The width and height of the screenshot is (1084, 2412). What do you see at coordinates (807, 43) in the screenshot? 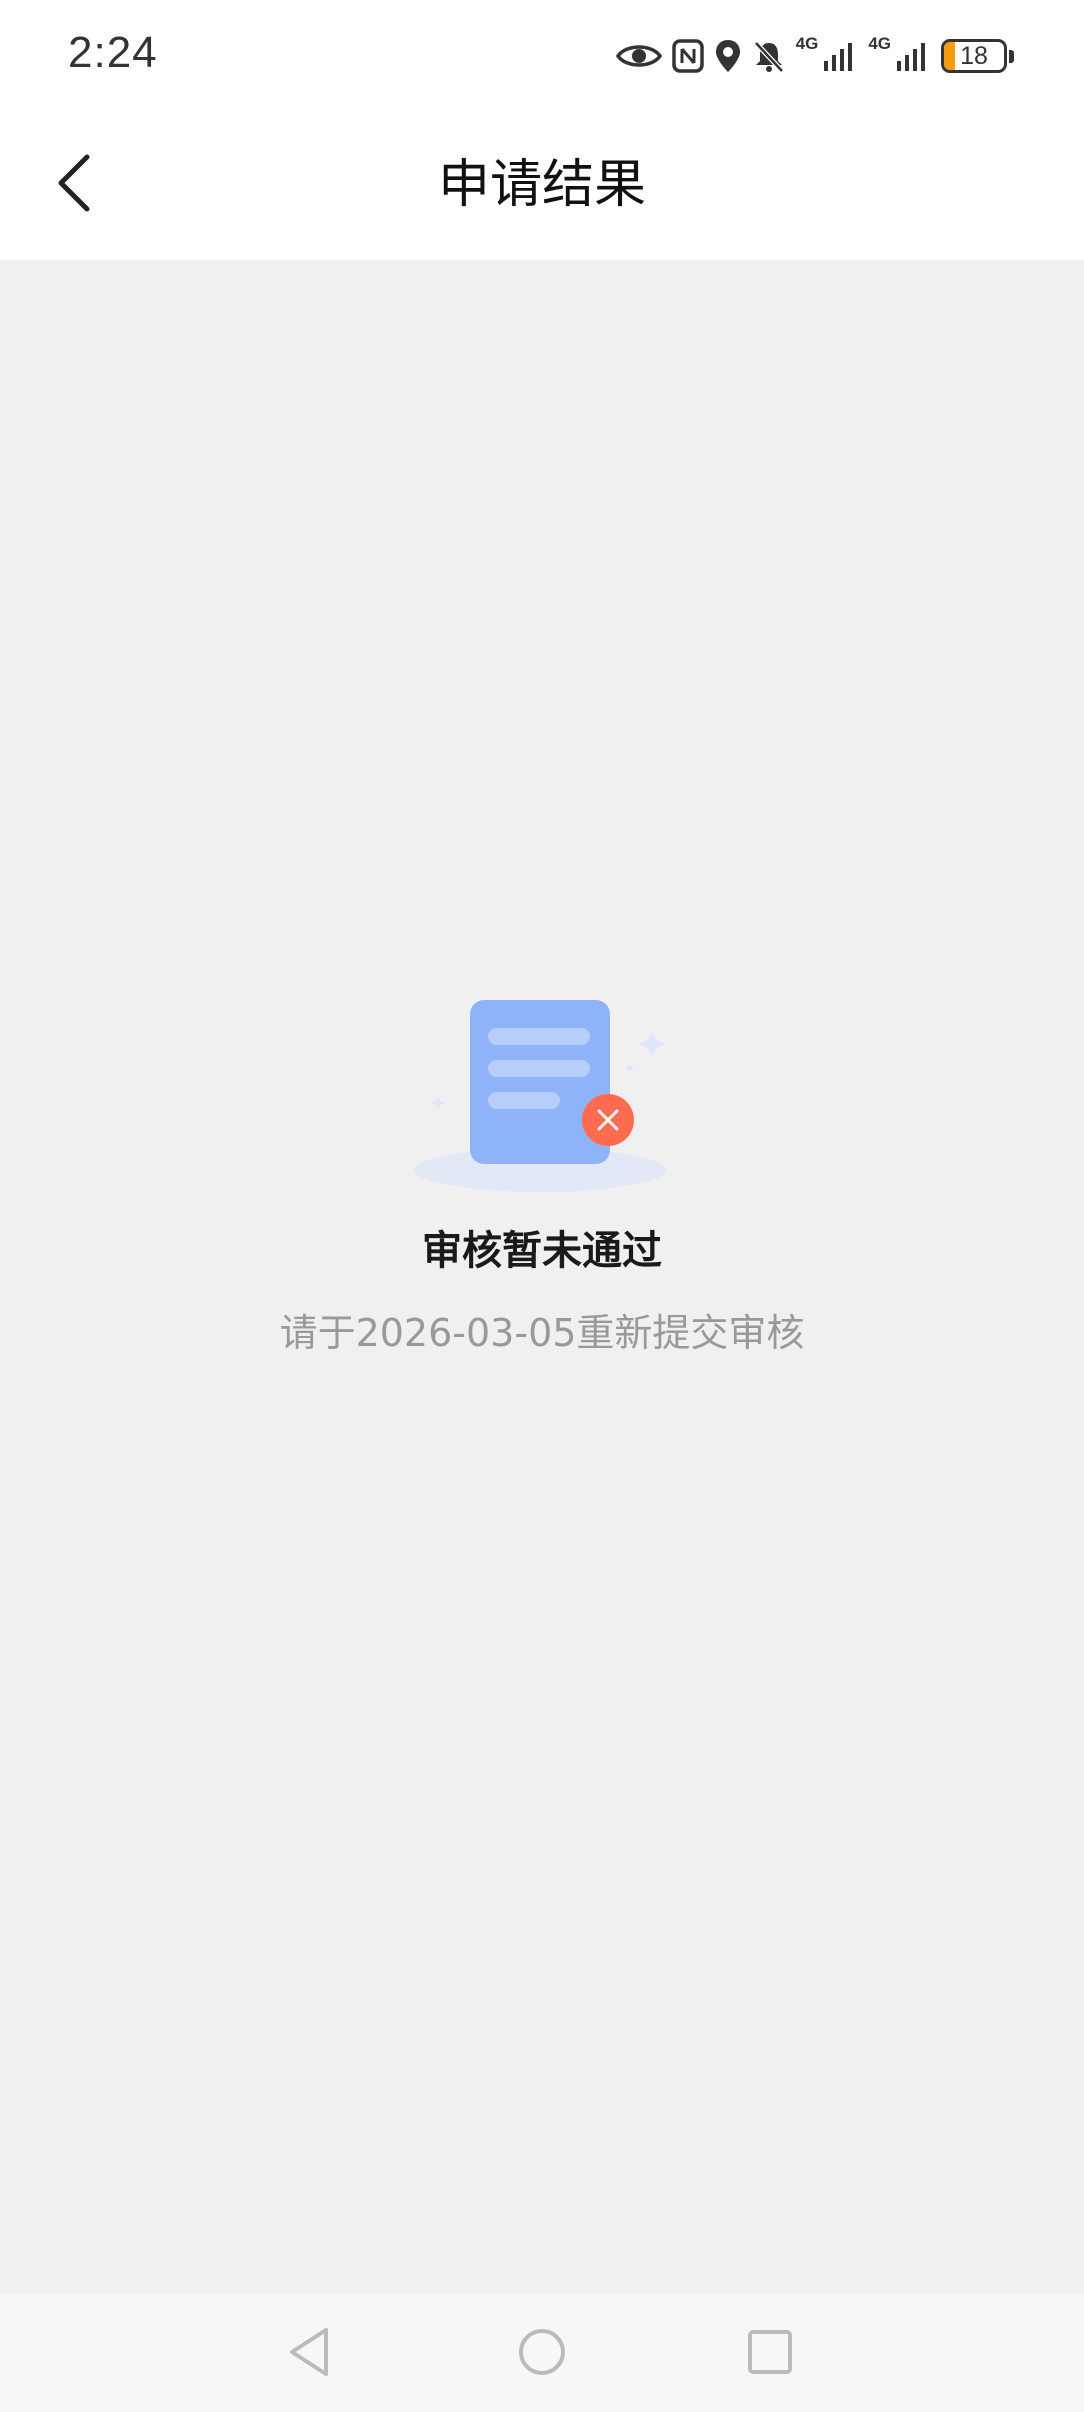
I see `network-label-1: 4G` at bounding box center [807, 43].